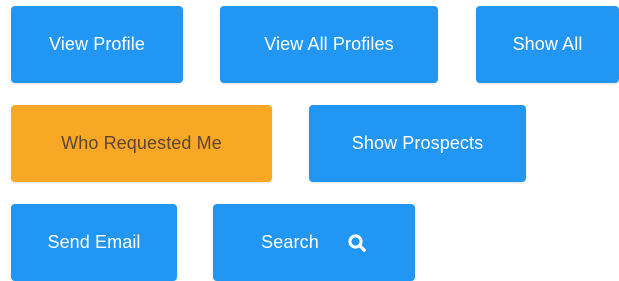  I want to click on search-label: Search, so click(290, 242).